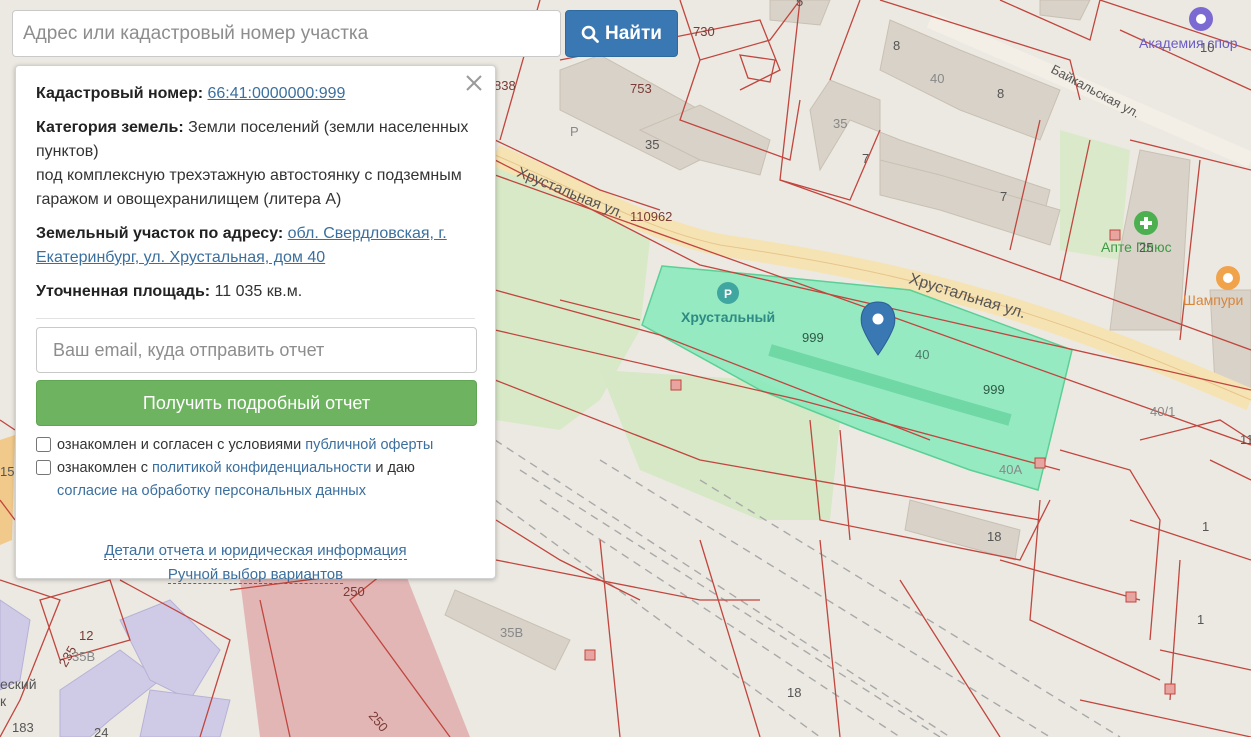 The width and height of the screenshot is (1251, 737). What do you see at coordinates (1213, 300) in the screenshot?
I see `poi-label: Шампури` at bounding box center [1213, 300].